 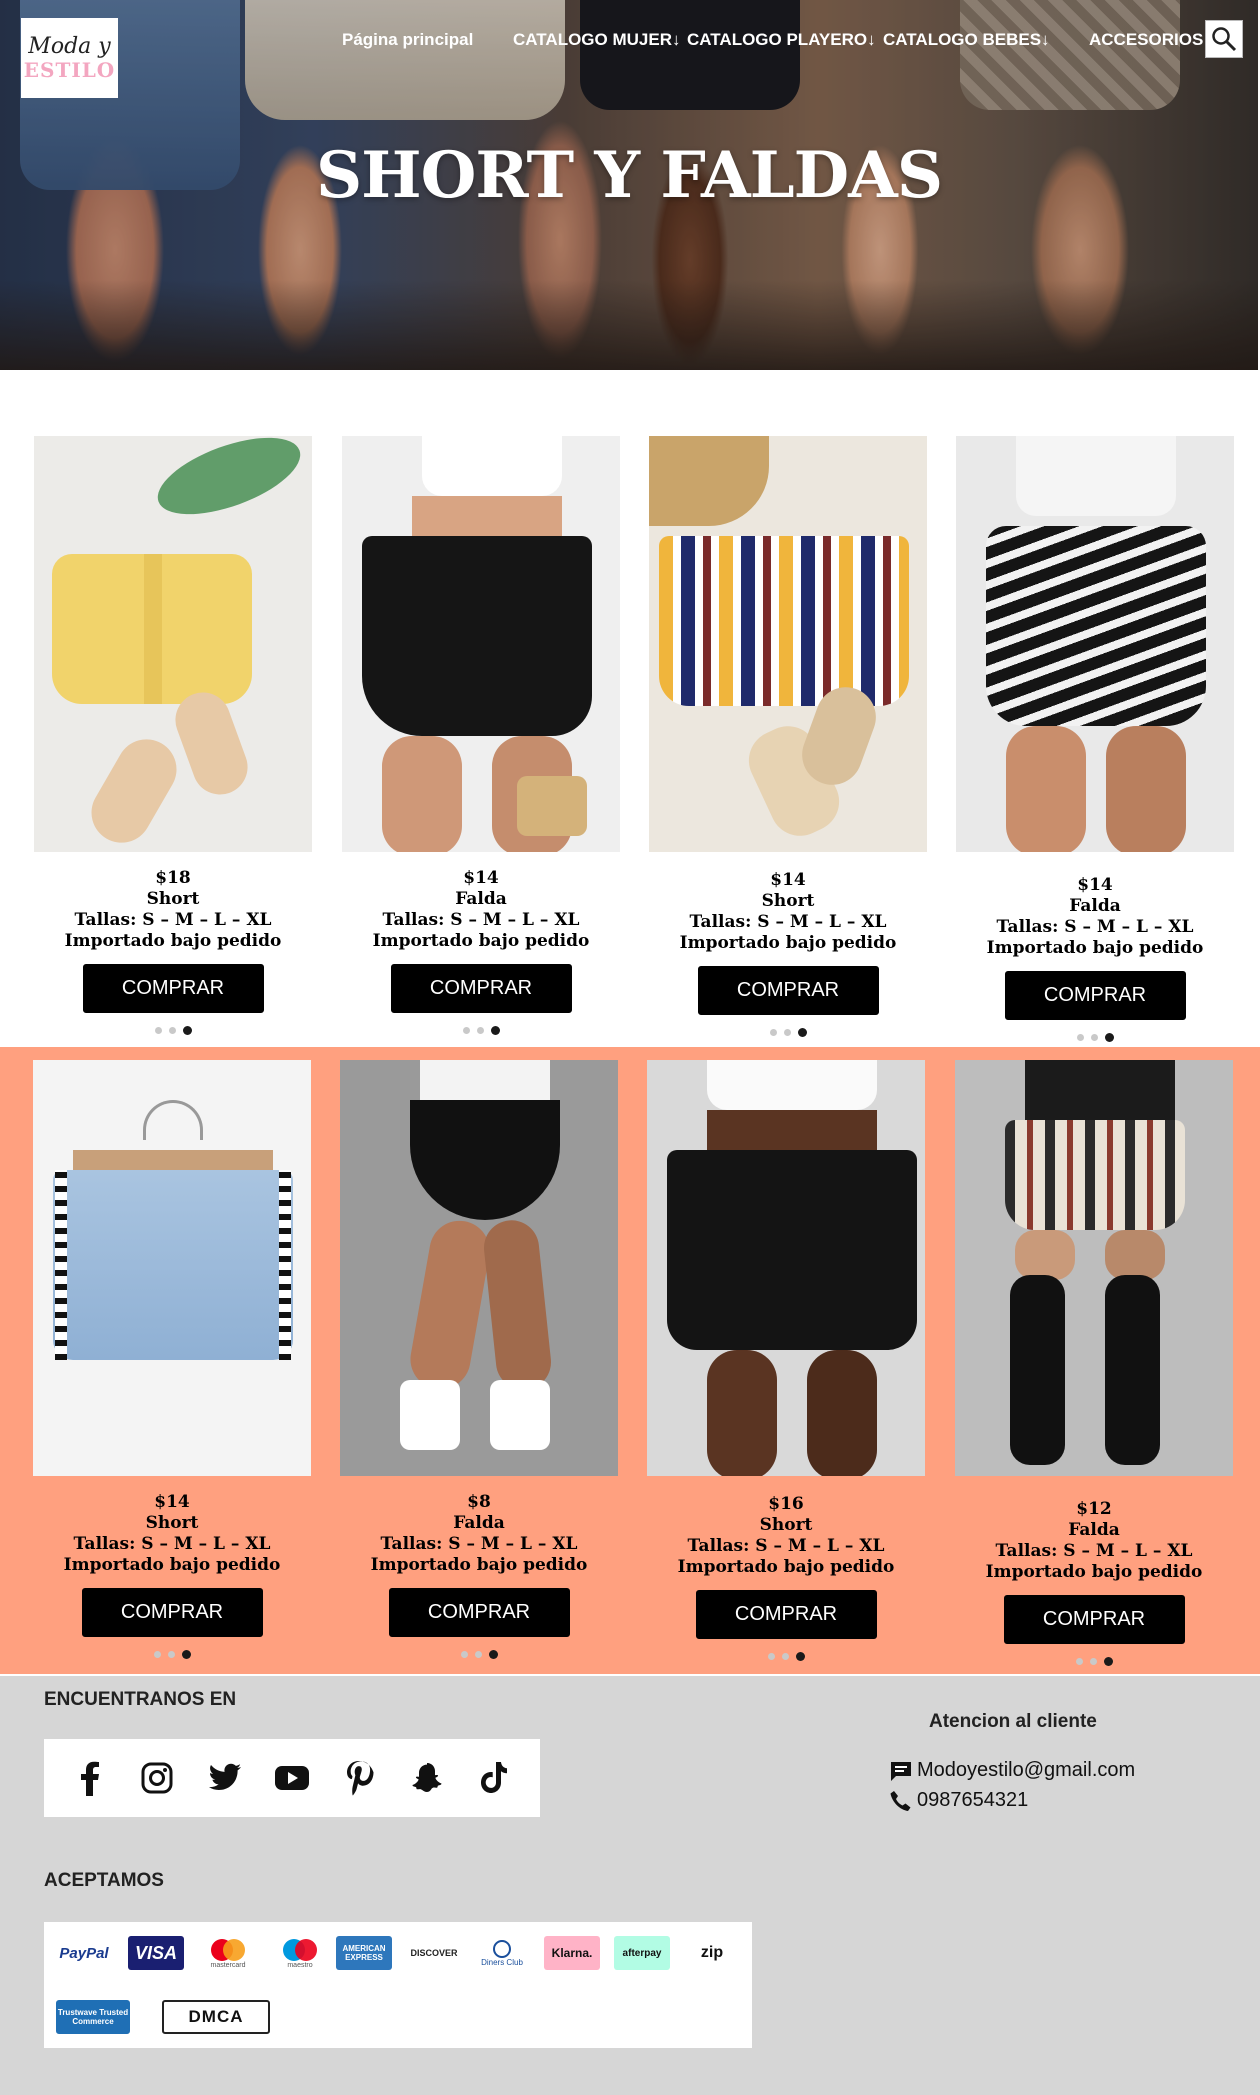 I want to click on youtube-icon, so click(x=292, y=1778).